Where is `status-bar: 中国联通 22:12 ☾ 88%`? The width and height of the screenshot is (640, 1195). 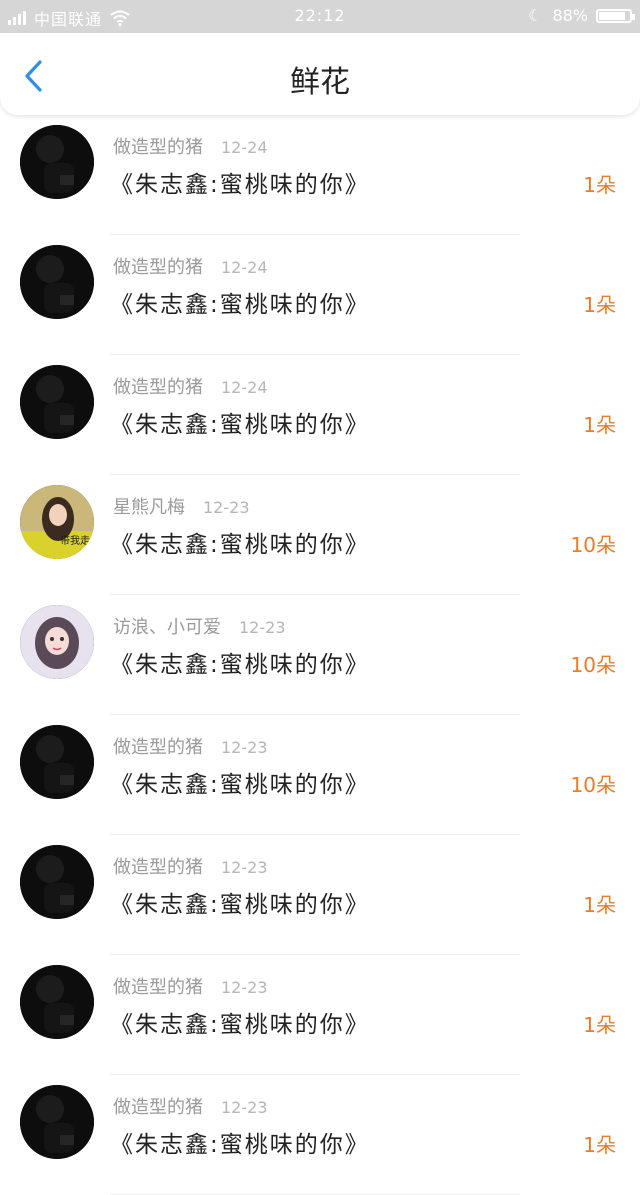 status-bar: 中国联通 22:12 ☾ 88% is located at coordinates (320, 16).